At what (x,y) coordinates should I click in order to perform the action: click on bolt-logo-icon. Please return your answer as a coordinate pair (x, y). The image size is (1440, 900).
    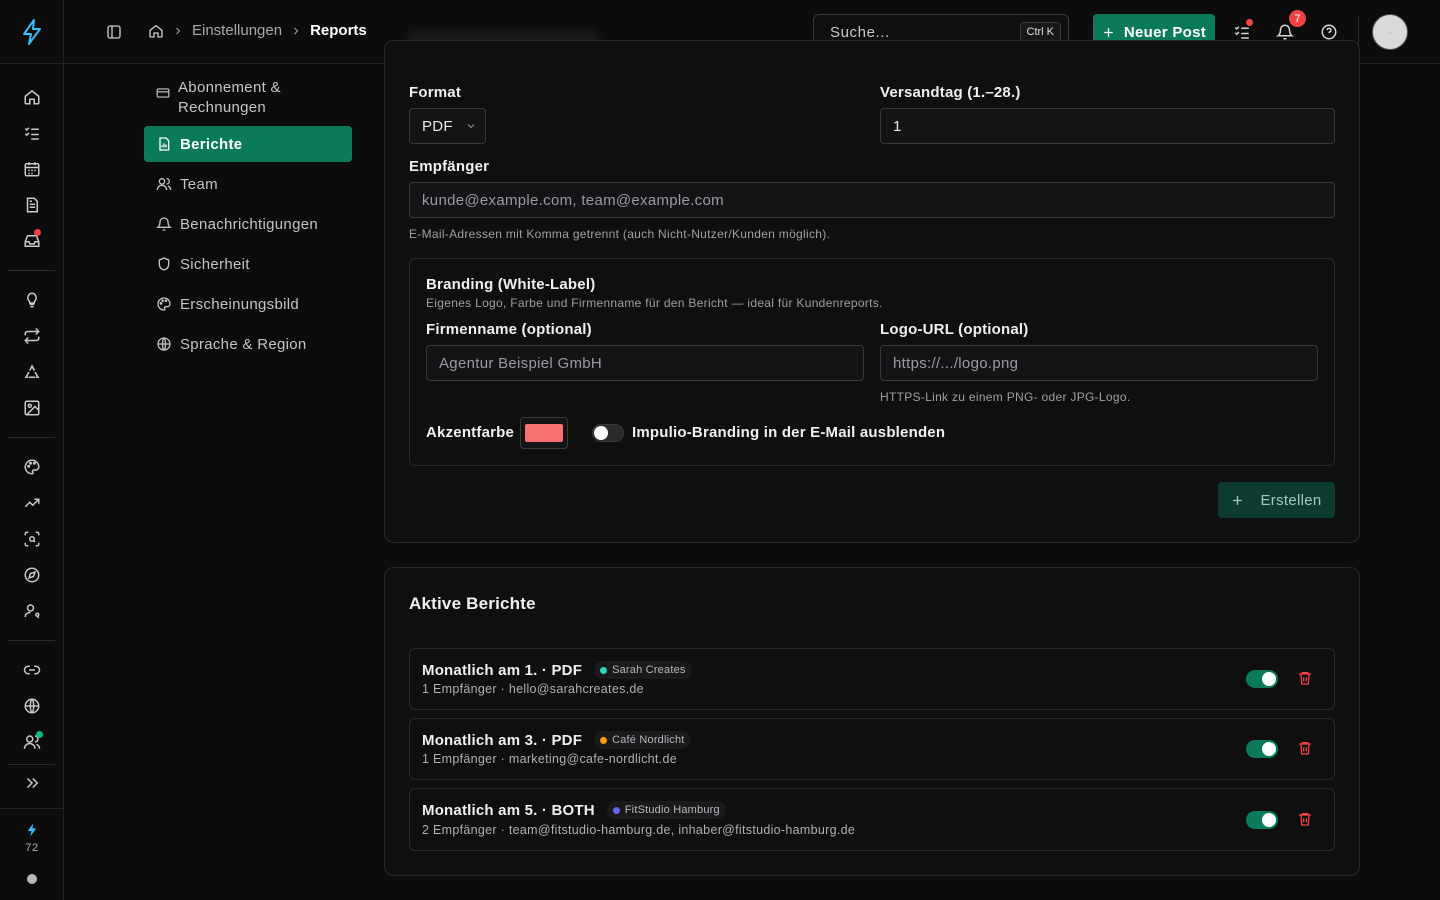
    Looking at the image, I should click on (32, 31).